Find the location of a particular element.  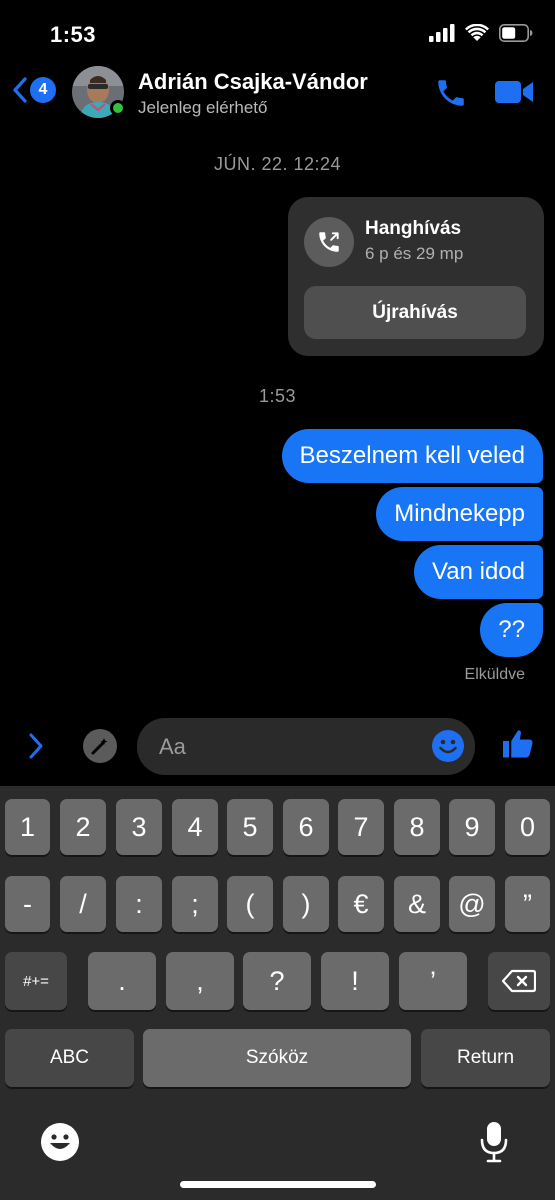

keyboard-emoji-button is located at coordinates (60, 1144).